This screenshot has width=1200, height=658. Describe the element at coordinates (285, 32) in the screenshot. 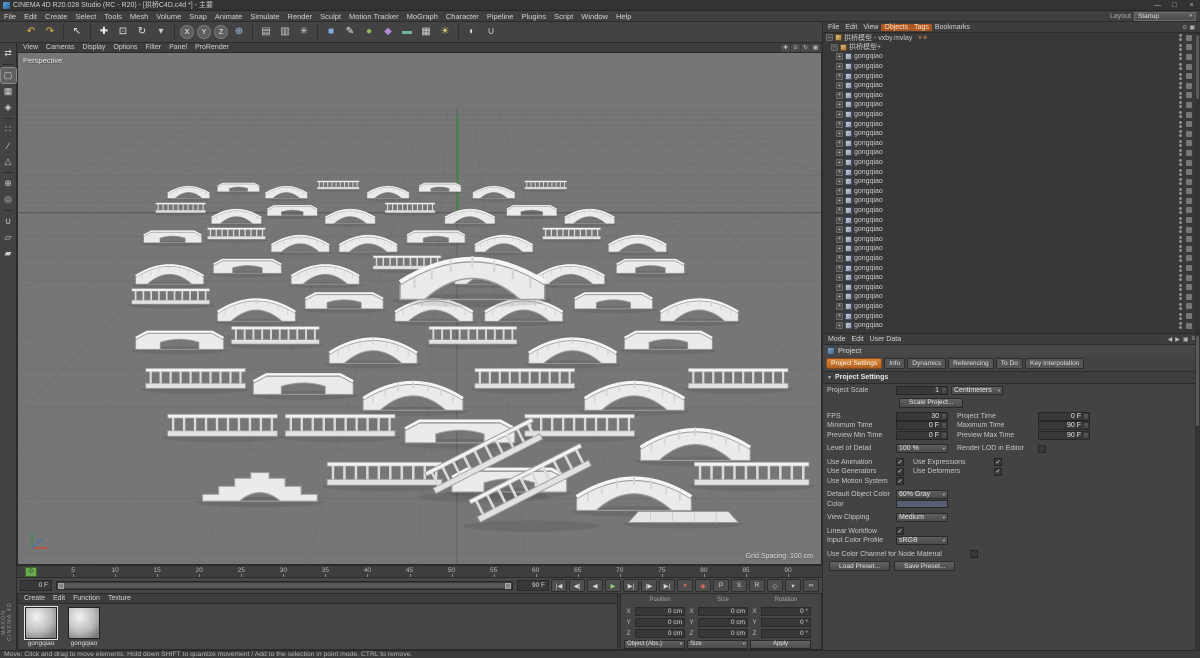

I see `render-picture-viewer-icon: ▥` at that location.